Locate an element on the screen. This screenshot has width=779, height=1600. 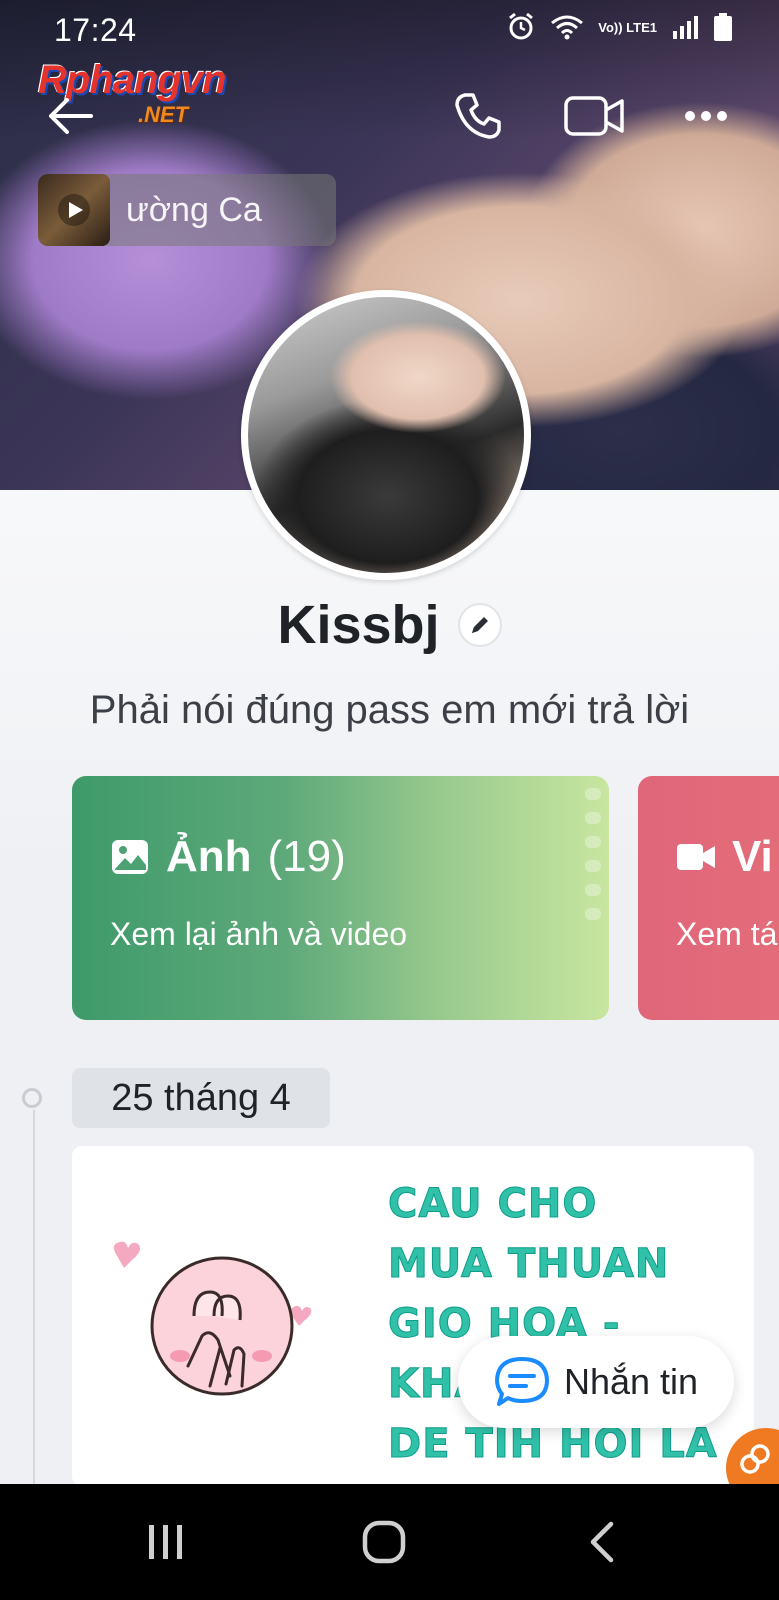
profile-status: Phải nói đúng pass em mới trả lời is located at coordinates (389, 710).